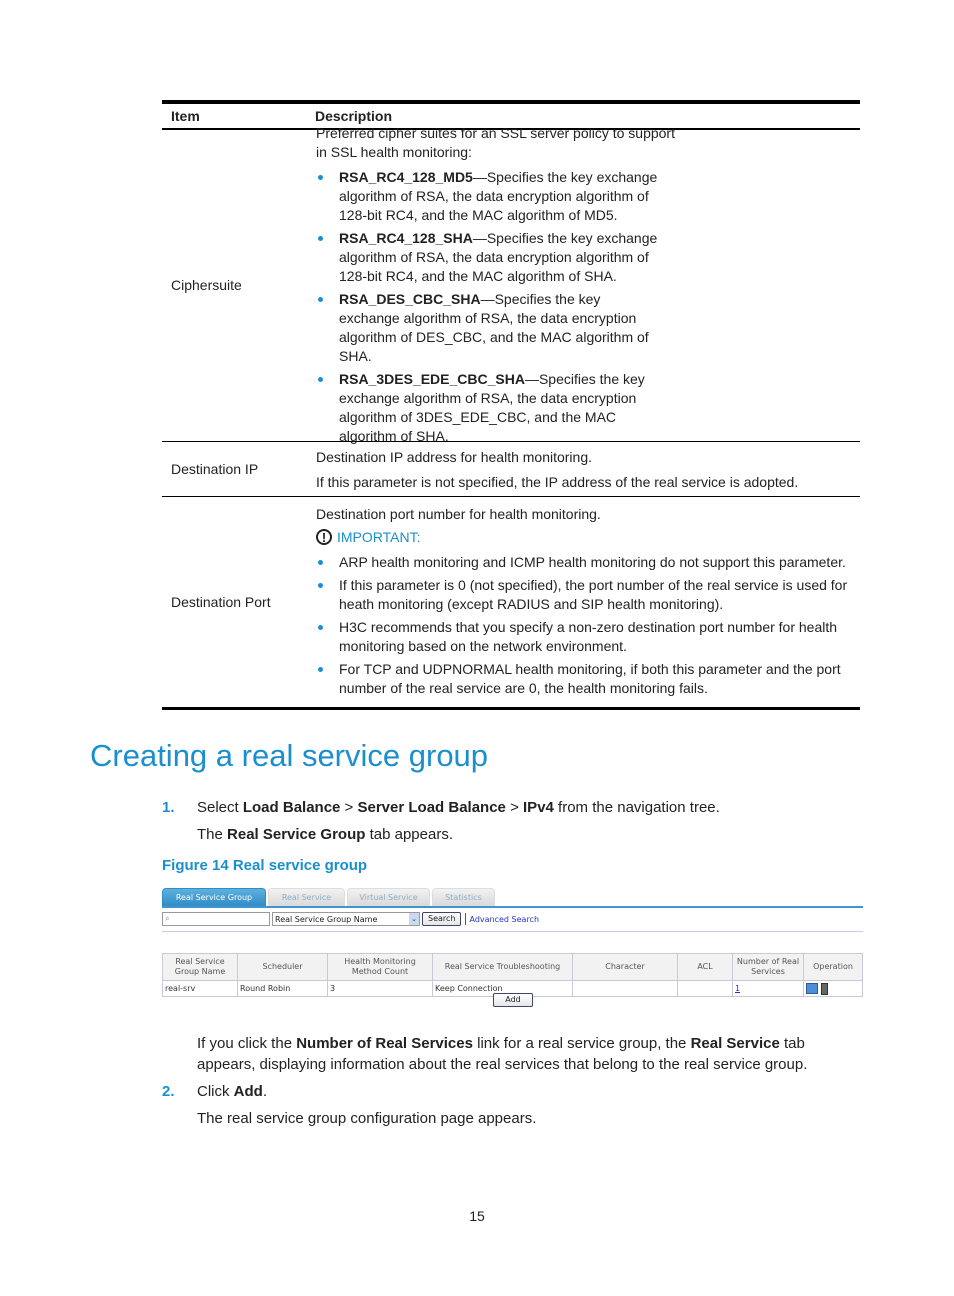 The image size is (954, 1296). Describe the element at coordinates (502, 967) in the screenshot. I see `col-header: Real Service Troubleshooting` at that location.